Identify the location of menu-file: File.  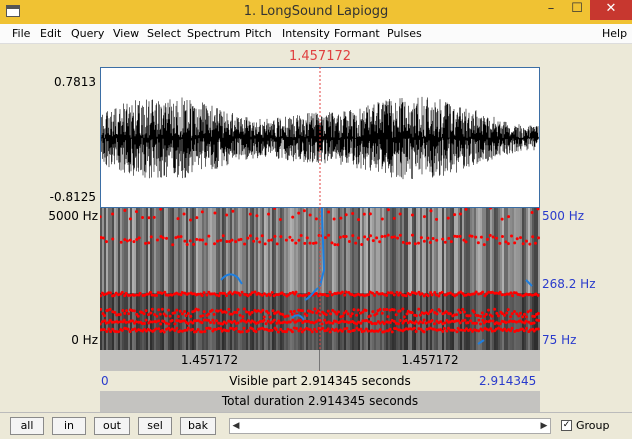
(21, 34).